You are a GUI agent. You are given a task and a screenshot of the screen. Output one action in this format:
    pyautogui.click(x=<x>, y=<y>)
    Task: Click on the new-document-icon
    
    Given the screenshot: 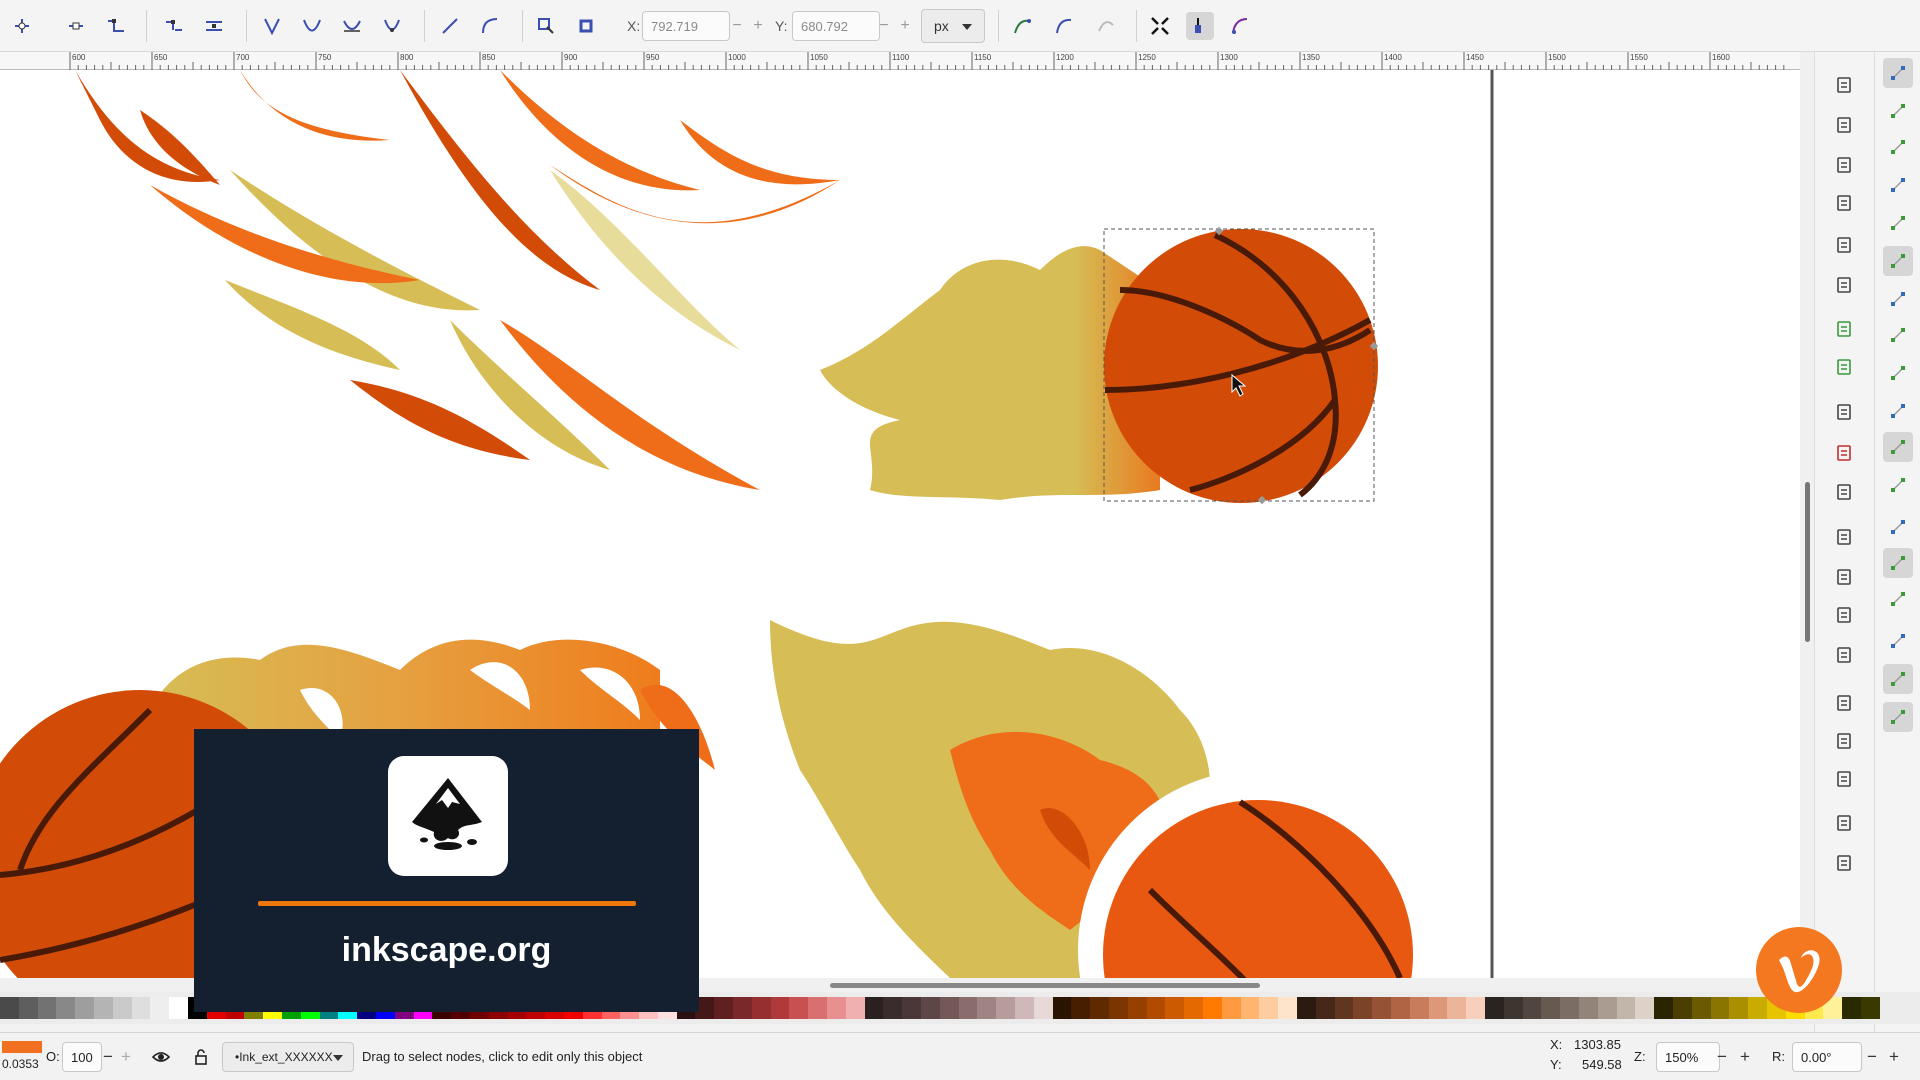 What is the action you would take?
    pyautogui.click(x=1844, y=85)
    